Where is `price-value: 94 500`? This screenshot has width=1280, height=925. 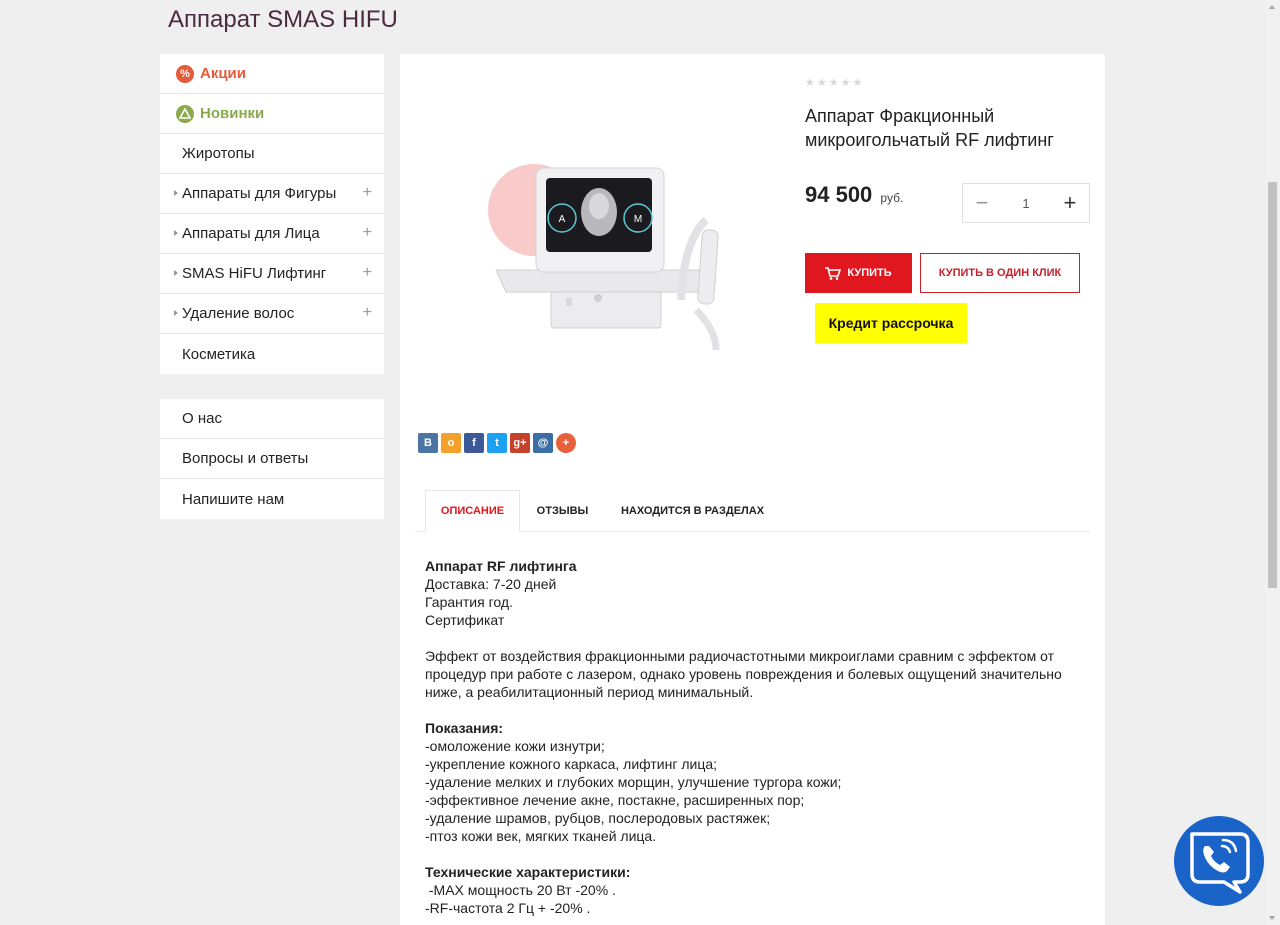
price-value: 94 500 is located at coordinates (839, 194).